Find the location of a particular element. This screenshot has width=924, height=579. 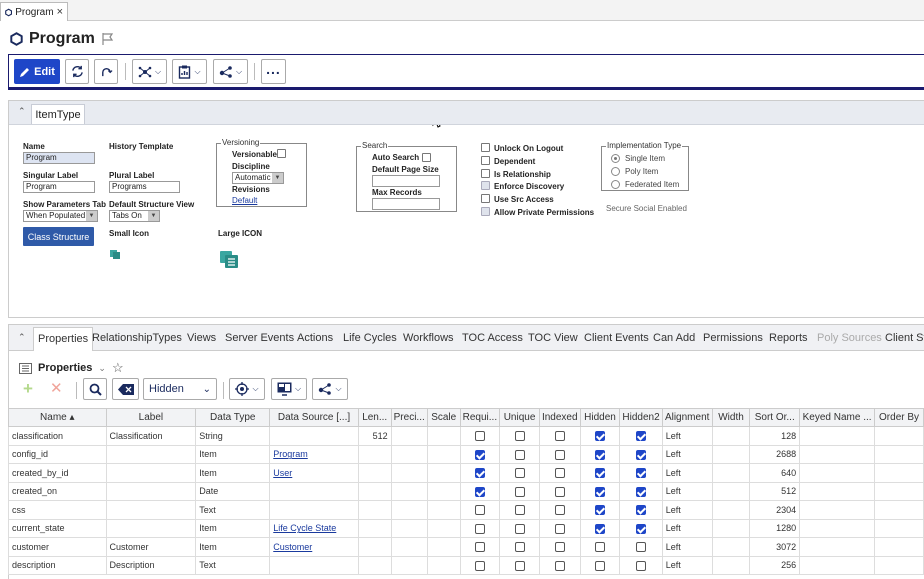

tab-client-st: Client St is located at coordinates (904, 338).